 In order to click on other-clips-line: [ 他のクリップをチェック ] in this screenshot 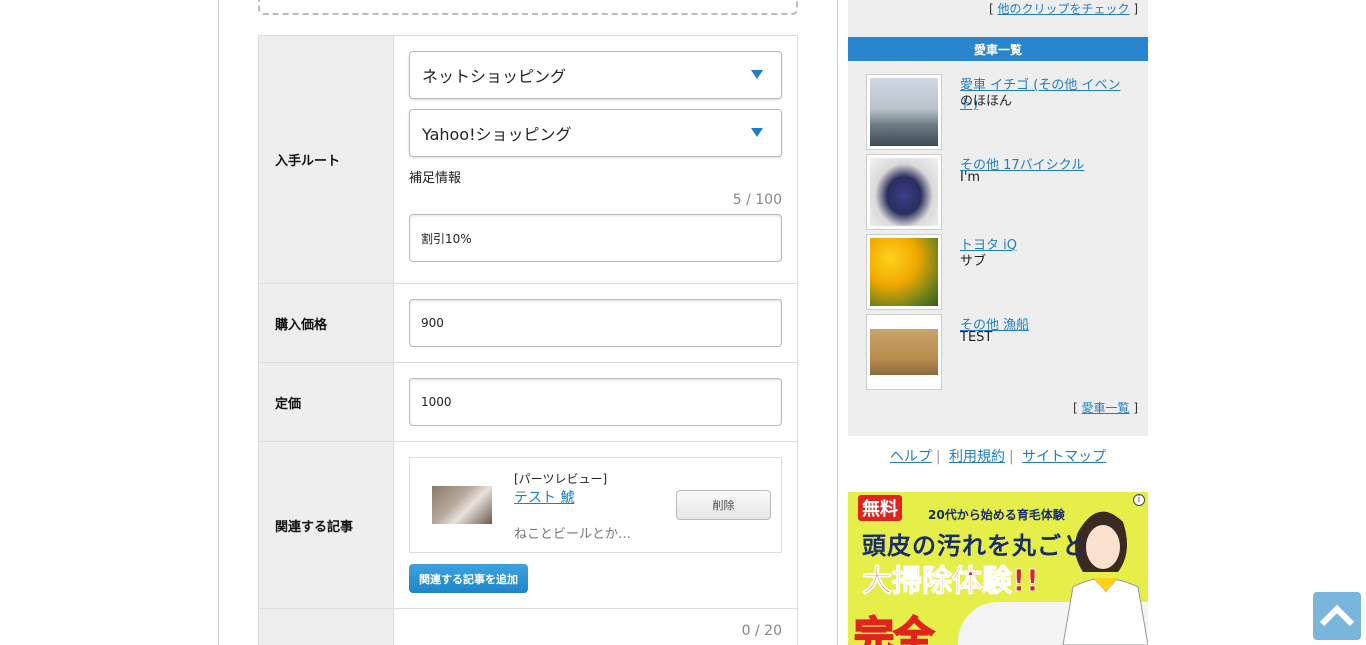, I will do `click(1063, 9)`.